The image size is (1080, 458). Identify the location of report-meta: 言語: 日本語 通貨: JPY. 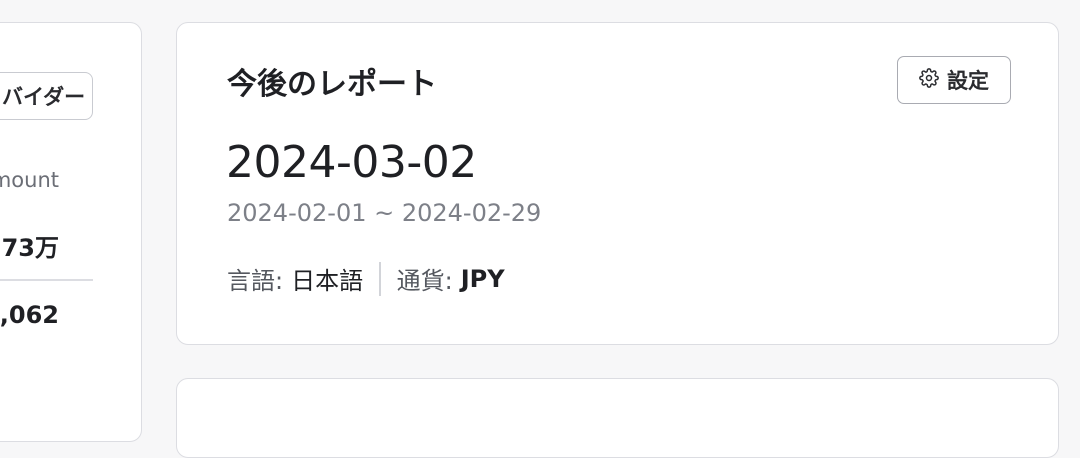
(366, 278).